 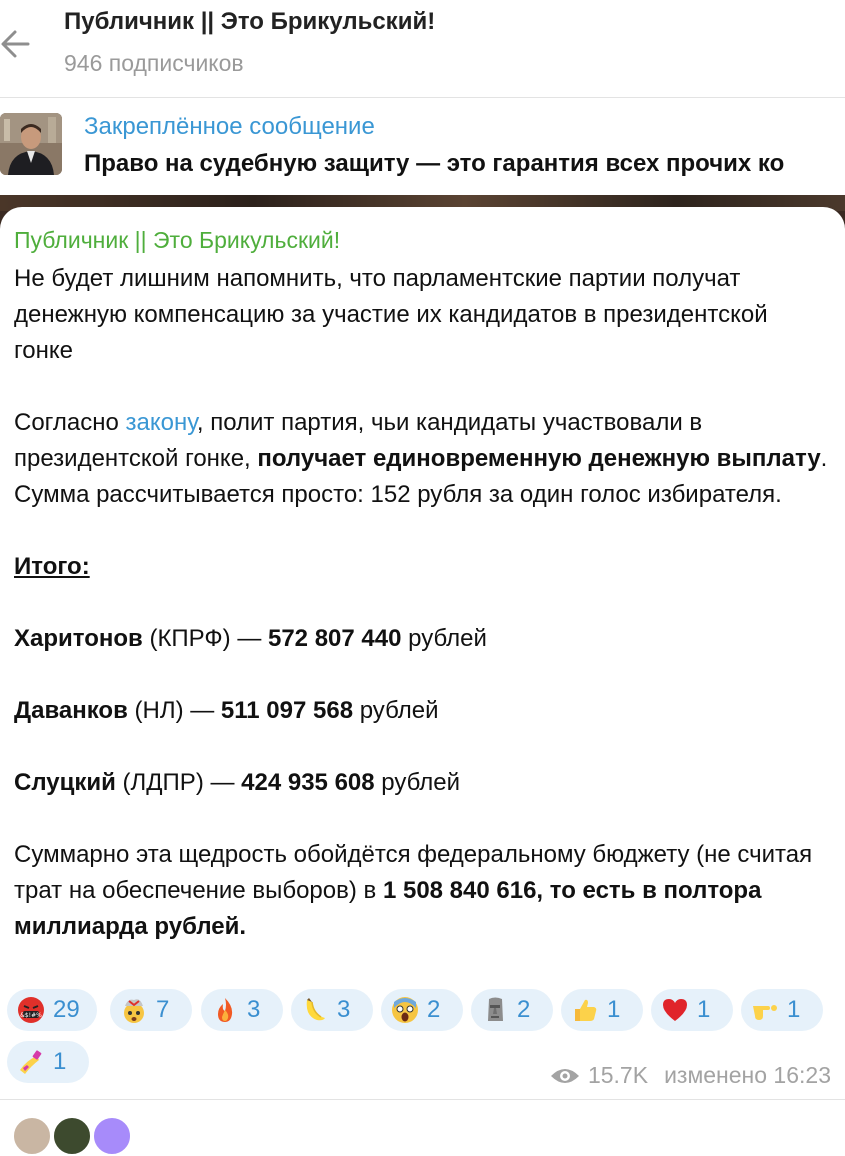 I want to click on nail-polish-icon, so click(x=31, y=1062).